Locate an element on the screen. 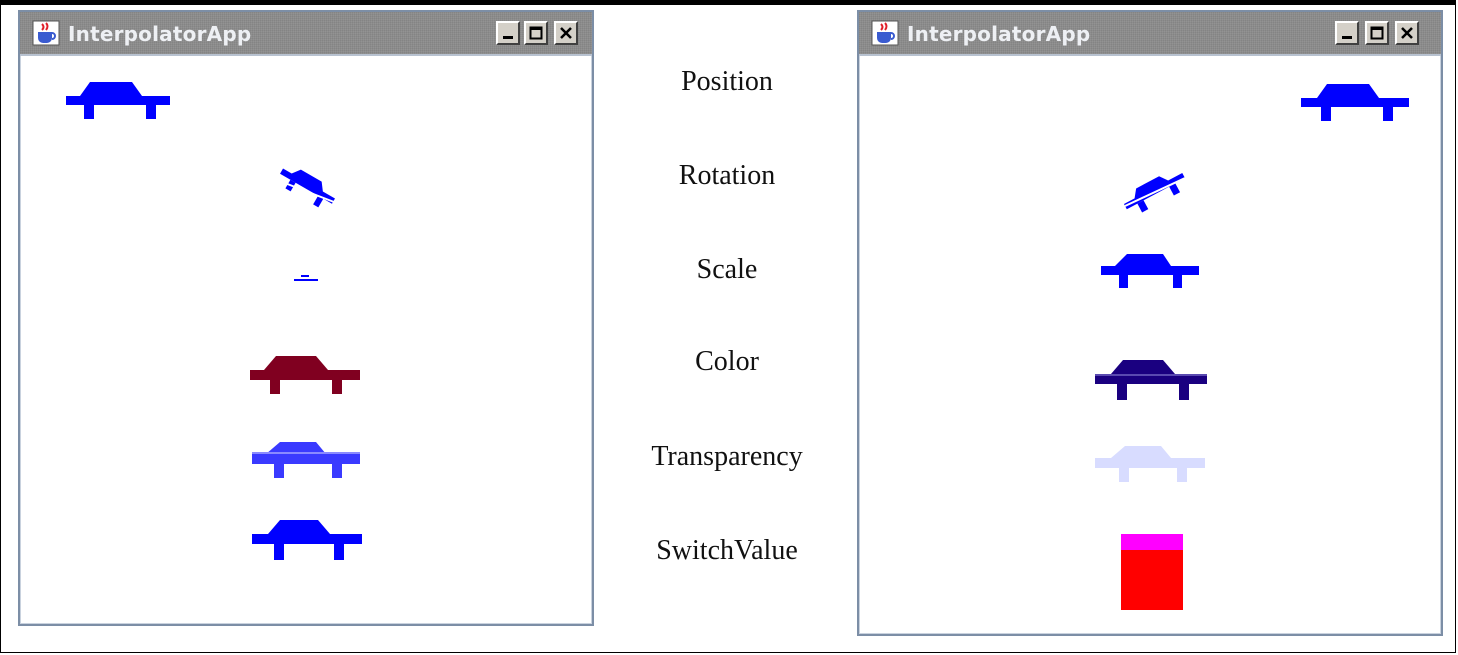  right-titlebar: InterpolatorApp is located at coordinates (1150, 34).